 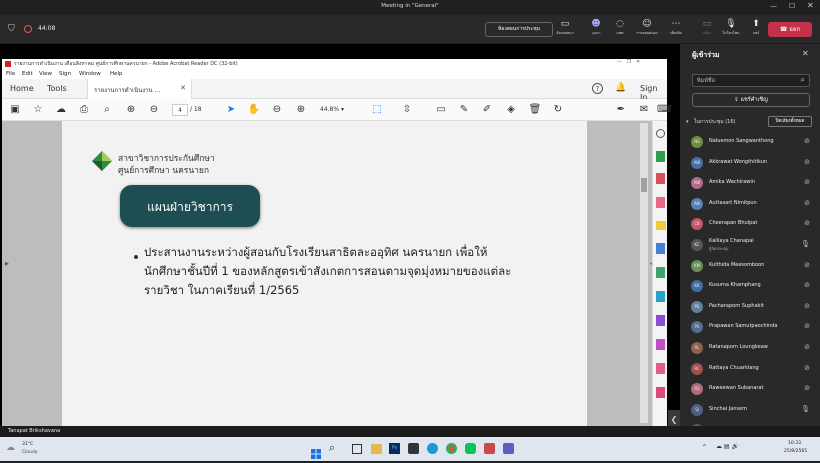 I want to click on chat-icon: ◌, so click(x=620, y=24).